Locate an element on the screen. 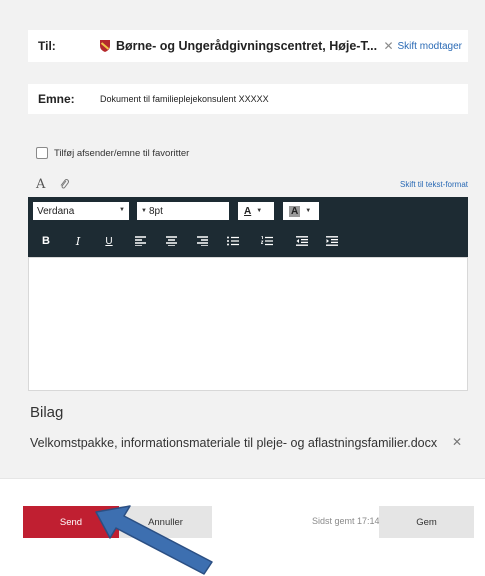  bullet-list-icon is located at coordinates (233, 241).